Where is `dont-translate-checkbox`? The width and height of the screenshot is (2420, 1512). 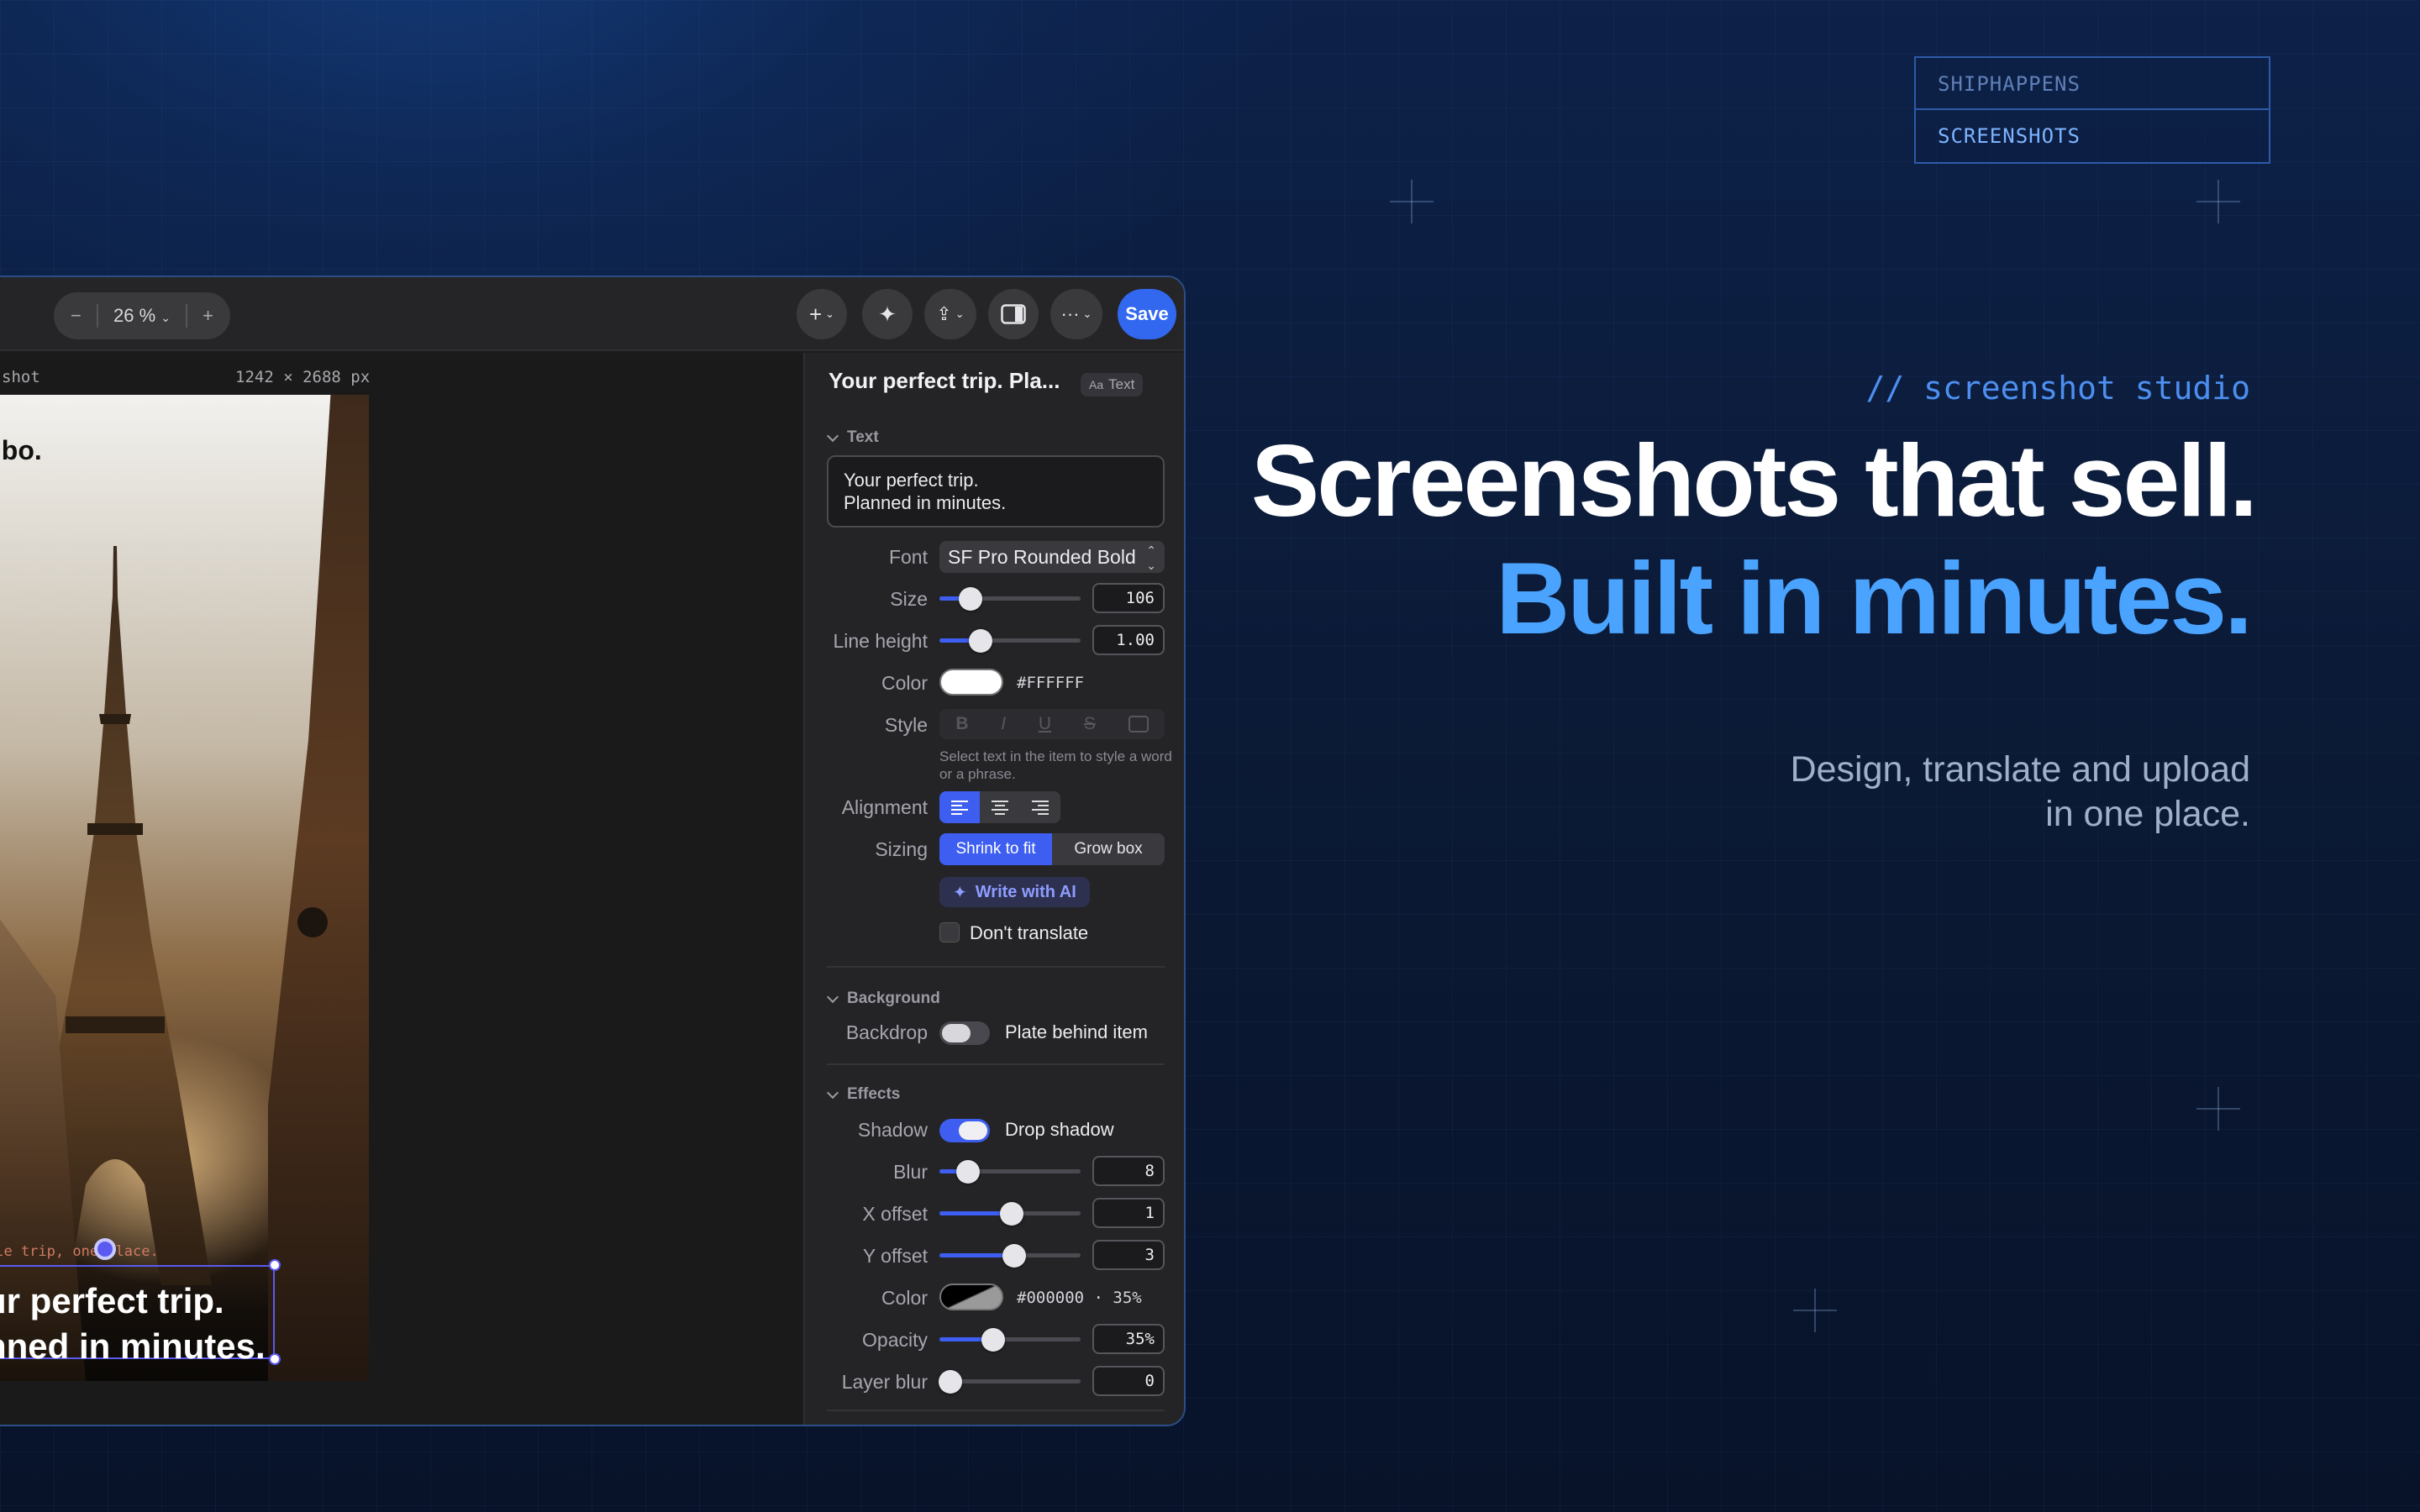
dont-translate-checkbox is located at coordinates (950, 932).